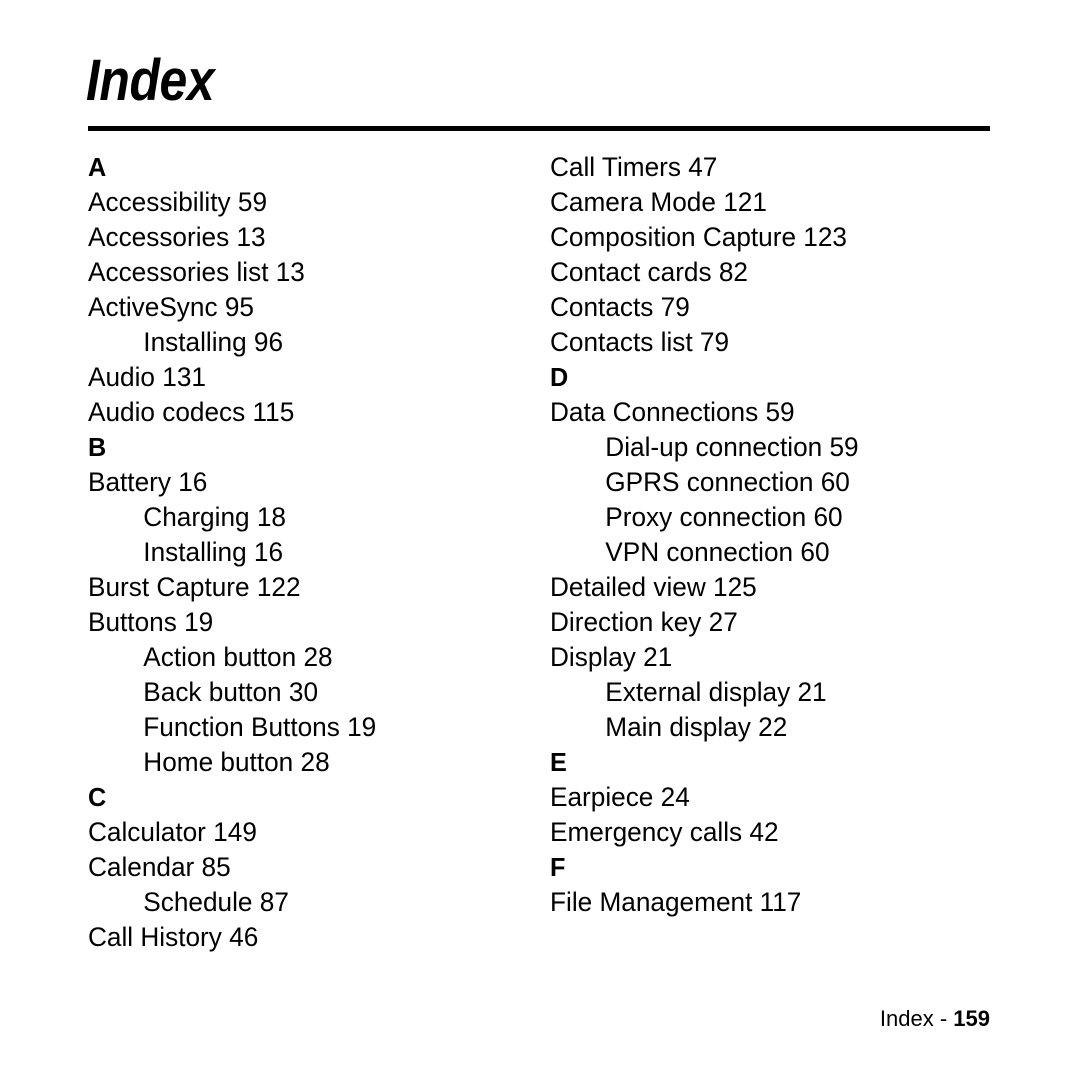 The image size is (1080, 1080). I want to click on index-entry: Battery 16, so click(148, 482).